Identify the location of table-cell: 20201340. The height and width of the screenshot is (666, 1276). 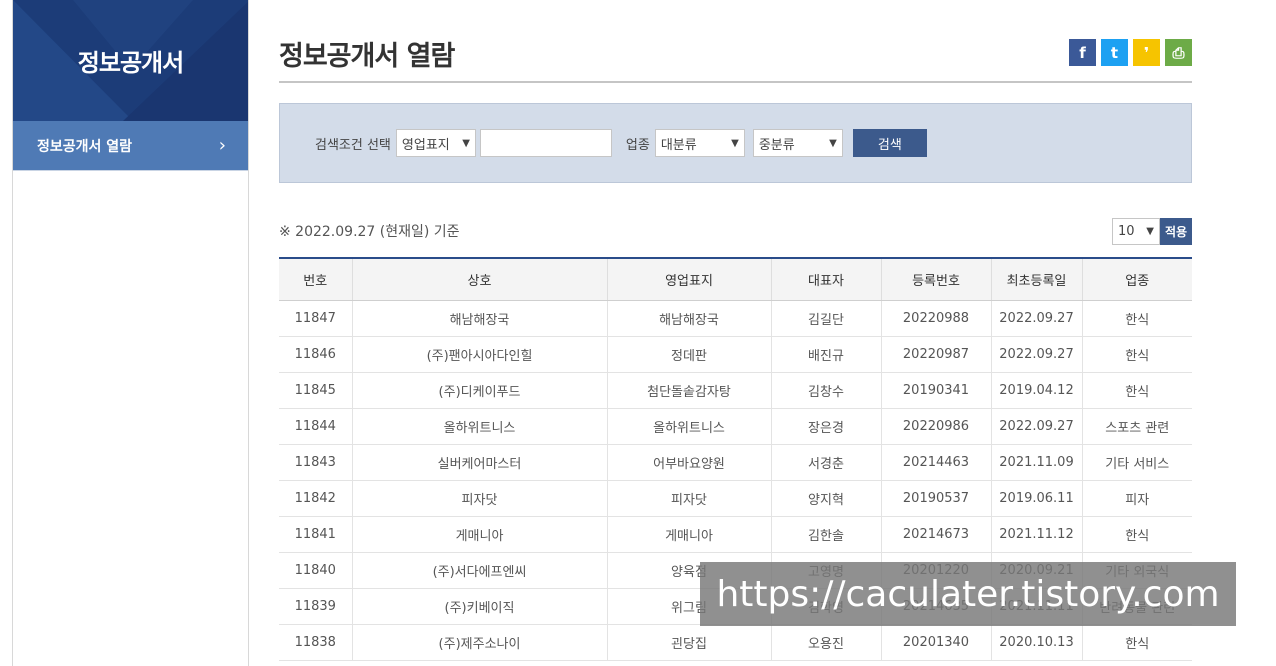
(936, 642).